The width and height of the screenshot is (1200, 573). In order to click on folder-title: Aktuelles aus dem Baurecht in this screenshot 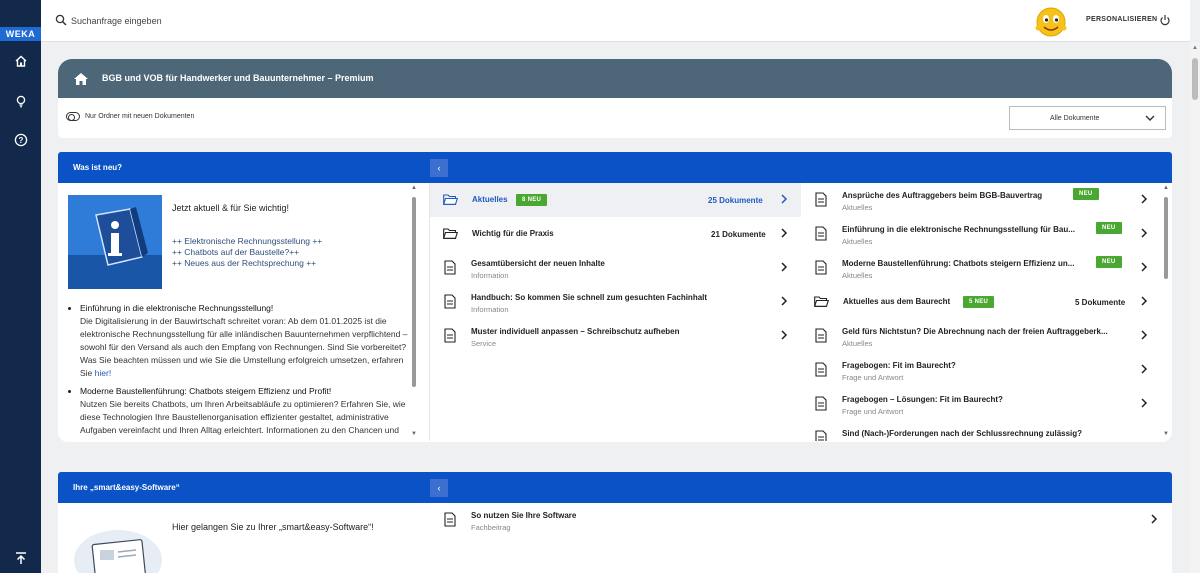, I will do `click(897, 301)`.